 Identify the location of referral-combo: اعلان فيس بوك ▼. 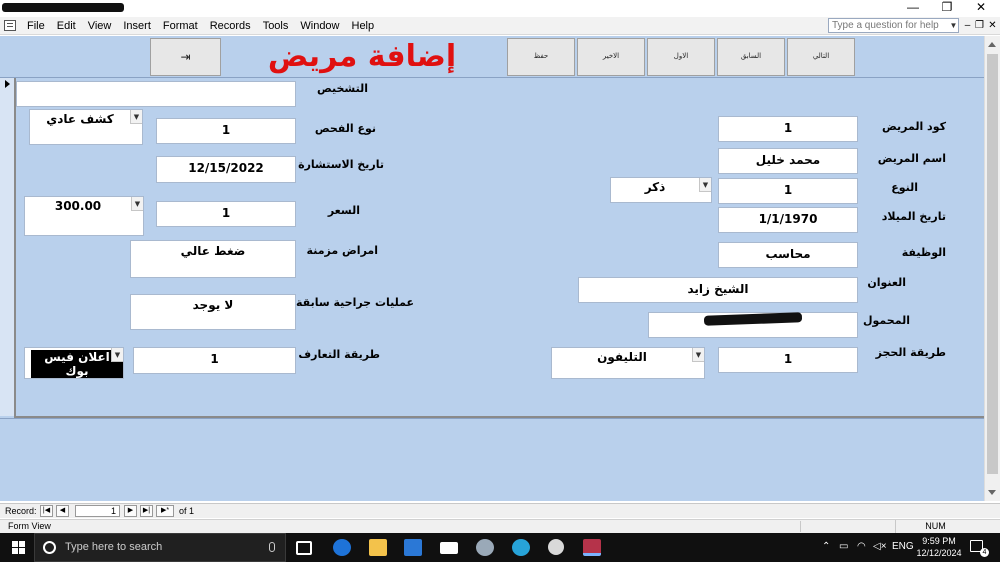
(74, 363).